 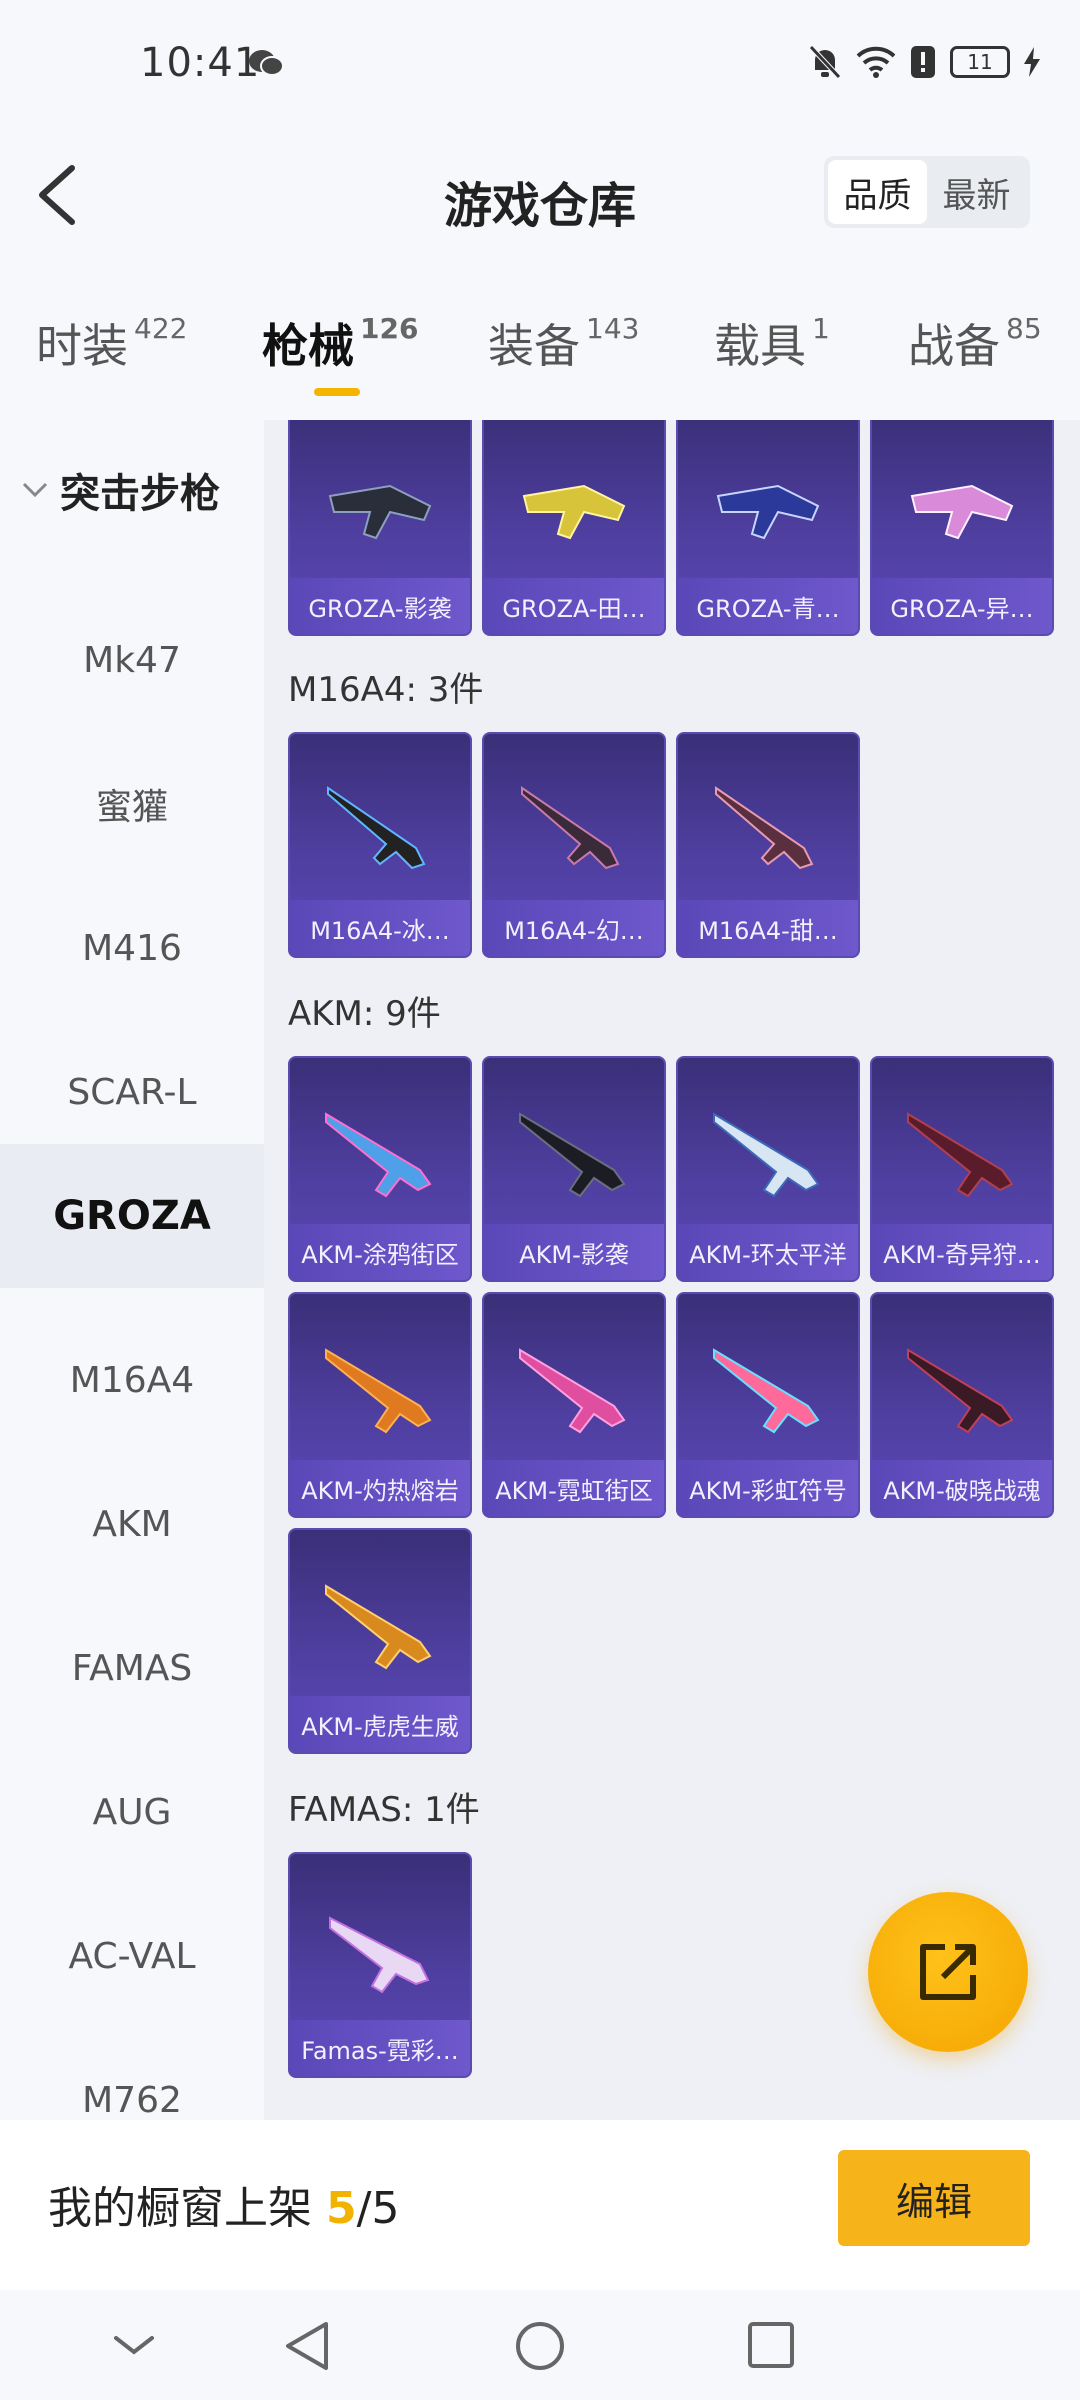 I want to click on share-fab, so click(x=948, y=1972).